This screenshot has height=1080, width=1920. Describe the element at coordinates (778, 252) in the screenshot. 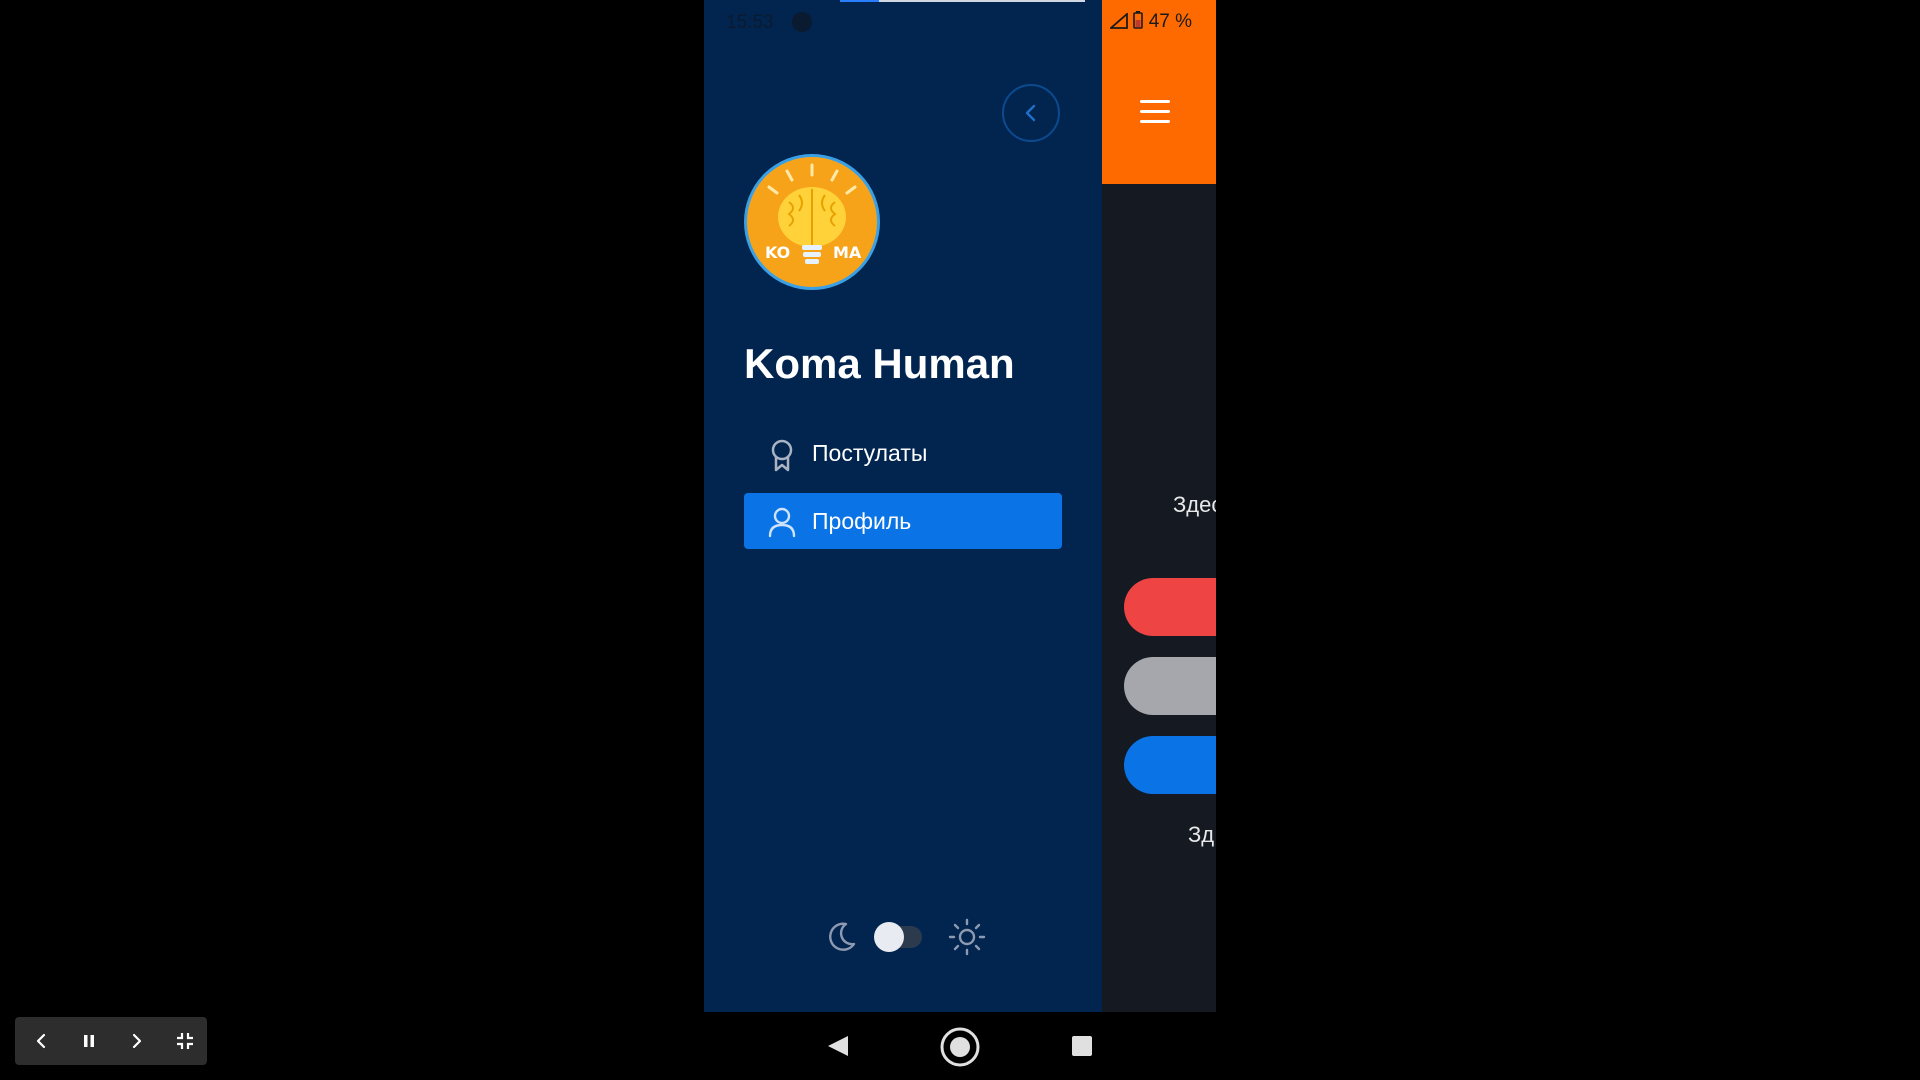

I see `avatar-text-left: KO` at that location.